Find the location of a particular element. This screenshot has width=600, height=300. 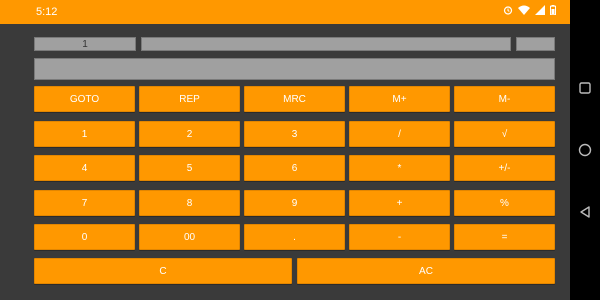

percent-button: % is located at coordinates (504, 203).